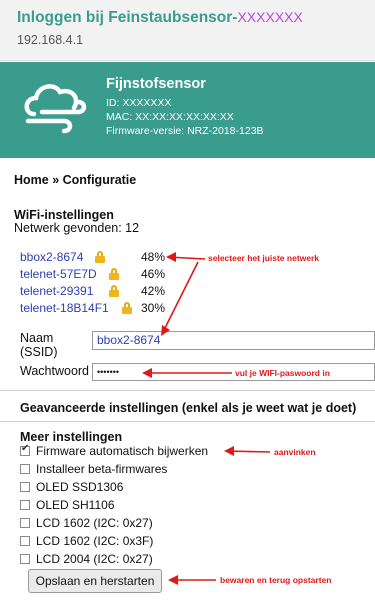  What do you see at coordinates (180, 298) in the screenshot?
I see `arrow-ssid` at bounding box center [180, 298].